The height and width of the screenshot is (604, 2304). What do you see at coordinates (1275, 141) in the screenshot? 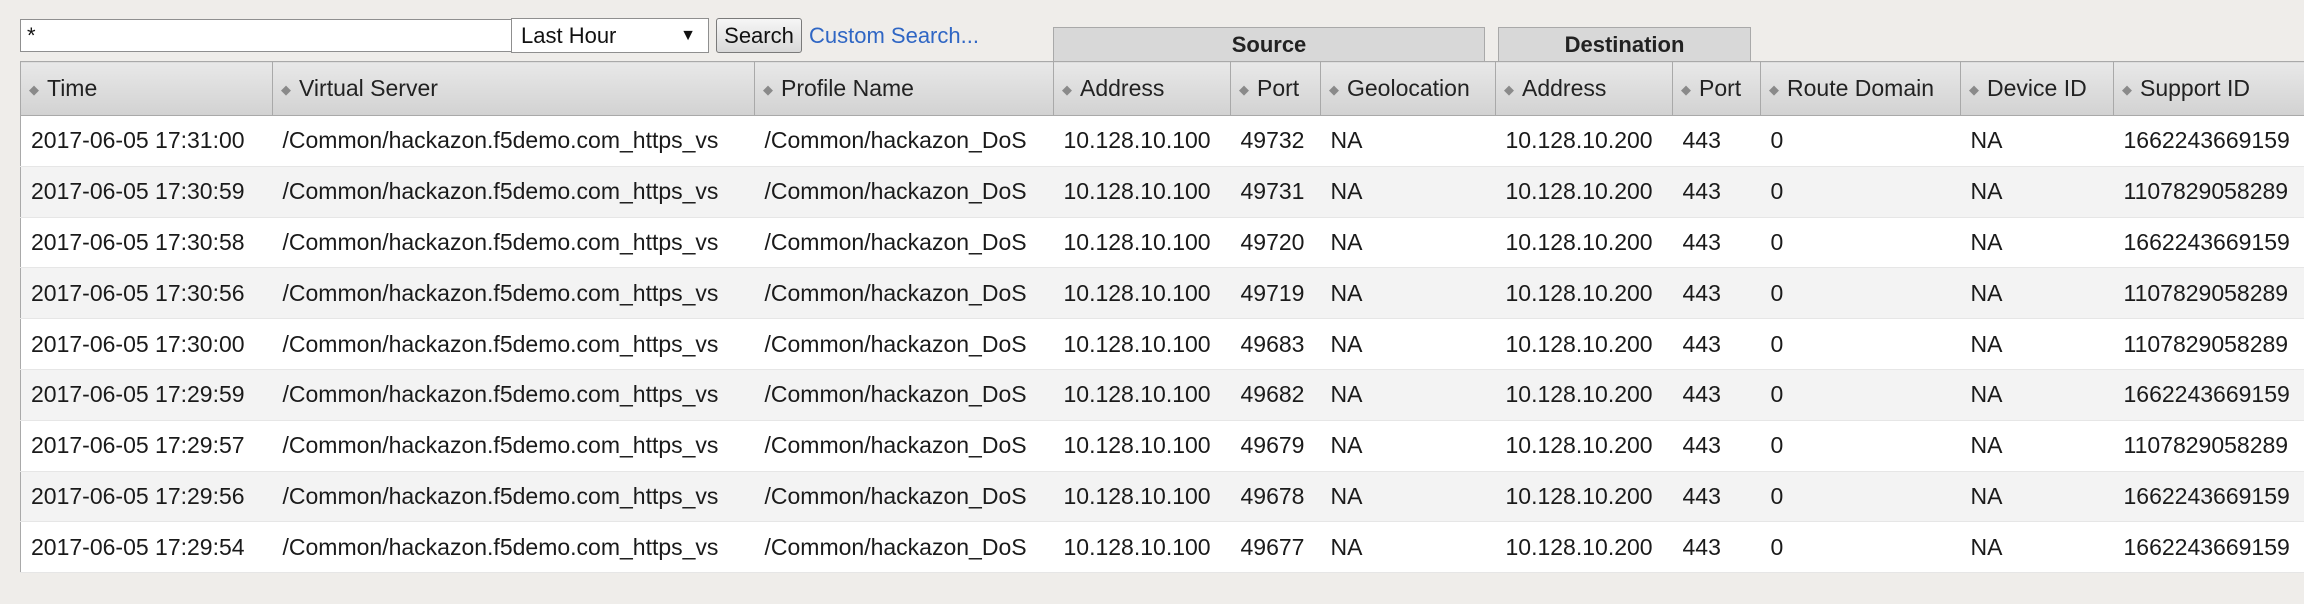
I see `cell-source-port: 49732` at bounding box center [1275, 141].